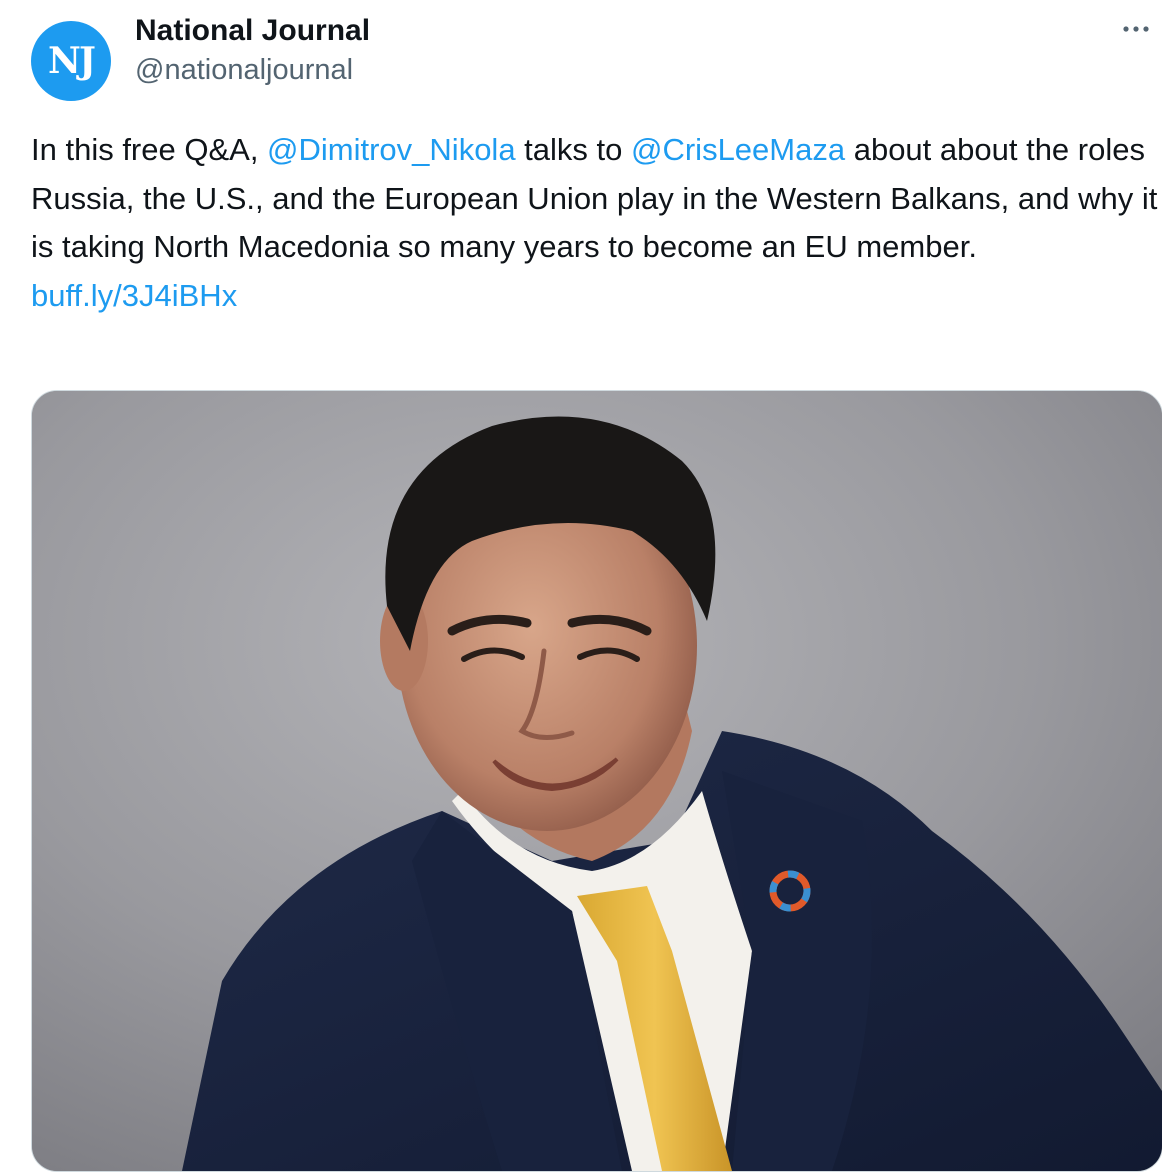 The width and height of the screenshot is (1162, 1172). What do you see at coordinates (149, 149) in the screenshot?
I see `tweet-text-before: In this free Q&A,` at bounding box center [149, 149].